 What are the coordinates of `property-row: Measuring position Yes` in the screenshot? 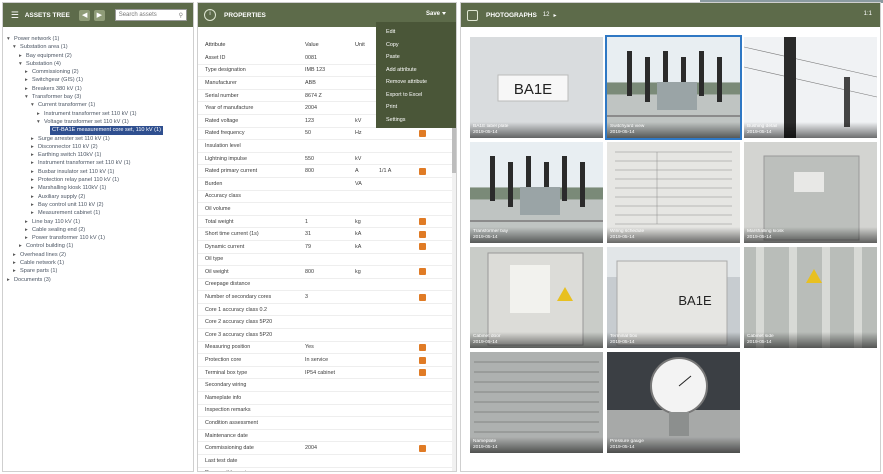 It's located at (327, 348).